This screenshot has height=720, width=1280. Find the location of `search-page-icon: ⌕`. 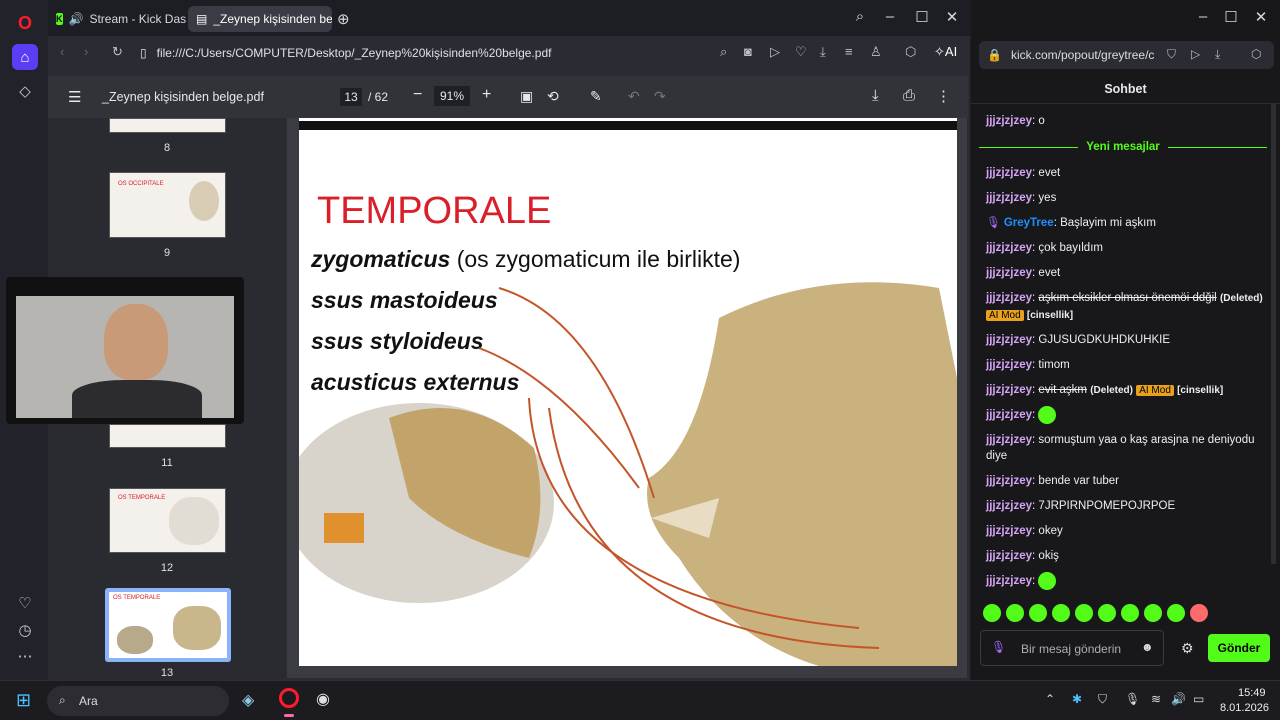

search-page-icon: ⌕ is located at coordinates (723, 52).